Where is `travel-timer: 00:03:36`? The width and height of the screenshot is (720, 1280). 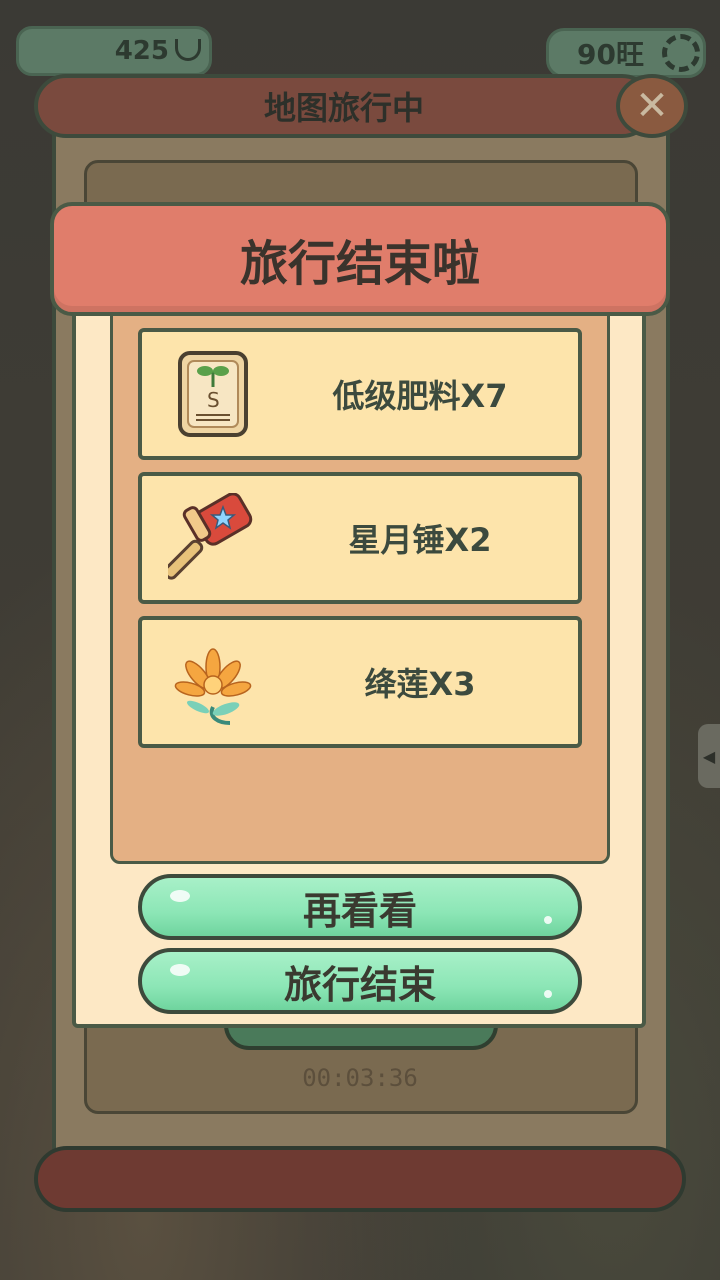
travel-timer: 00:03:36 is located at coordinates (360, 1078).